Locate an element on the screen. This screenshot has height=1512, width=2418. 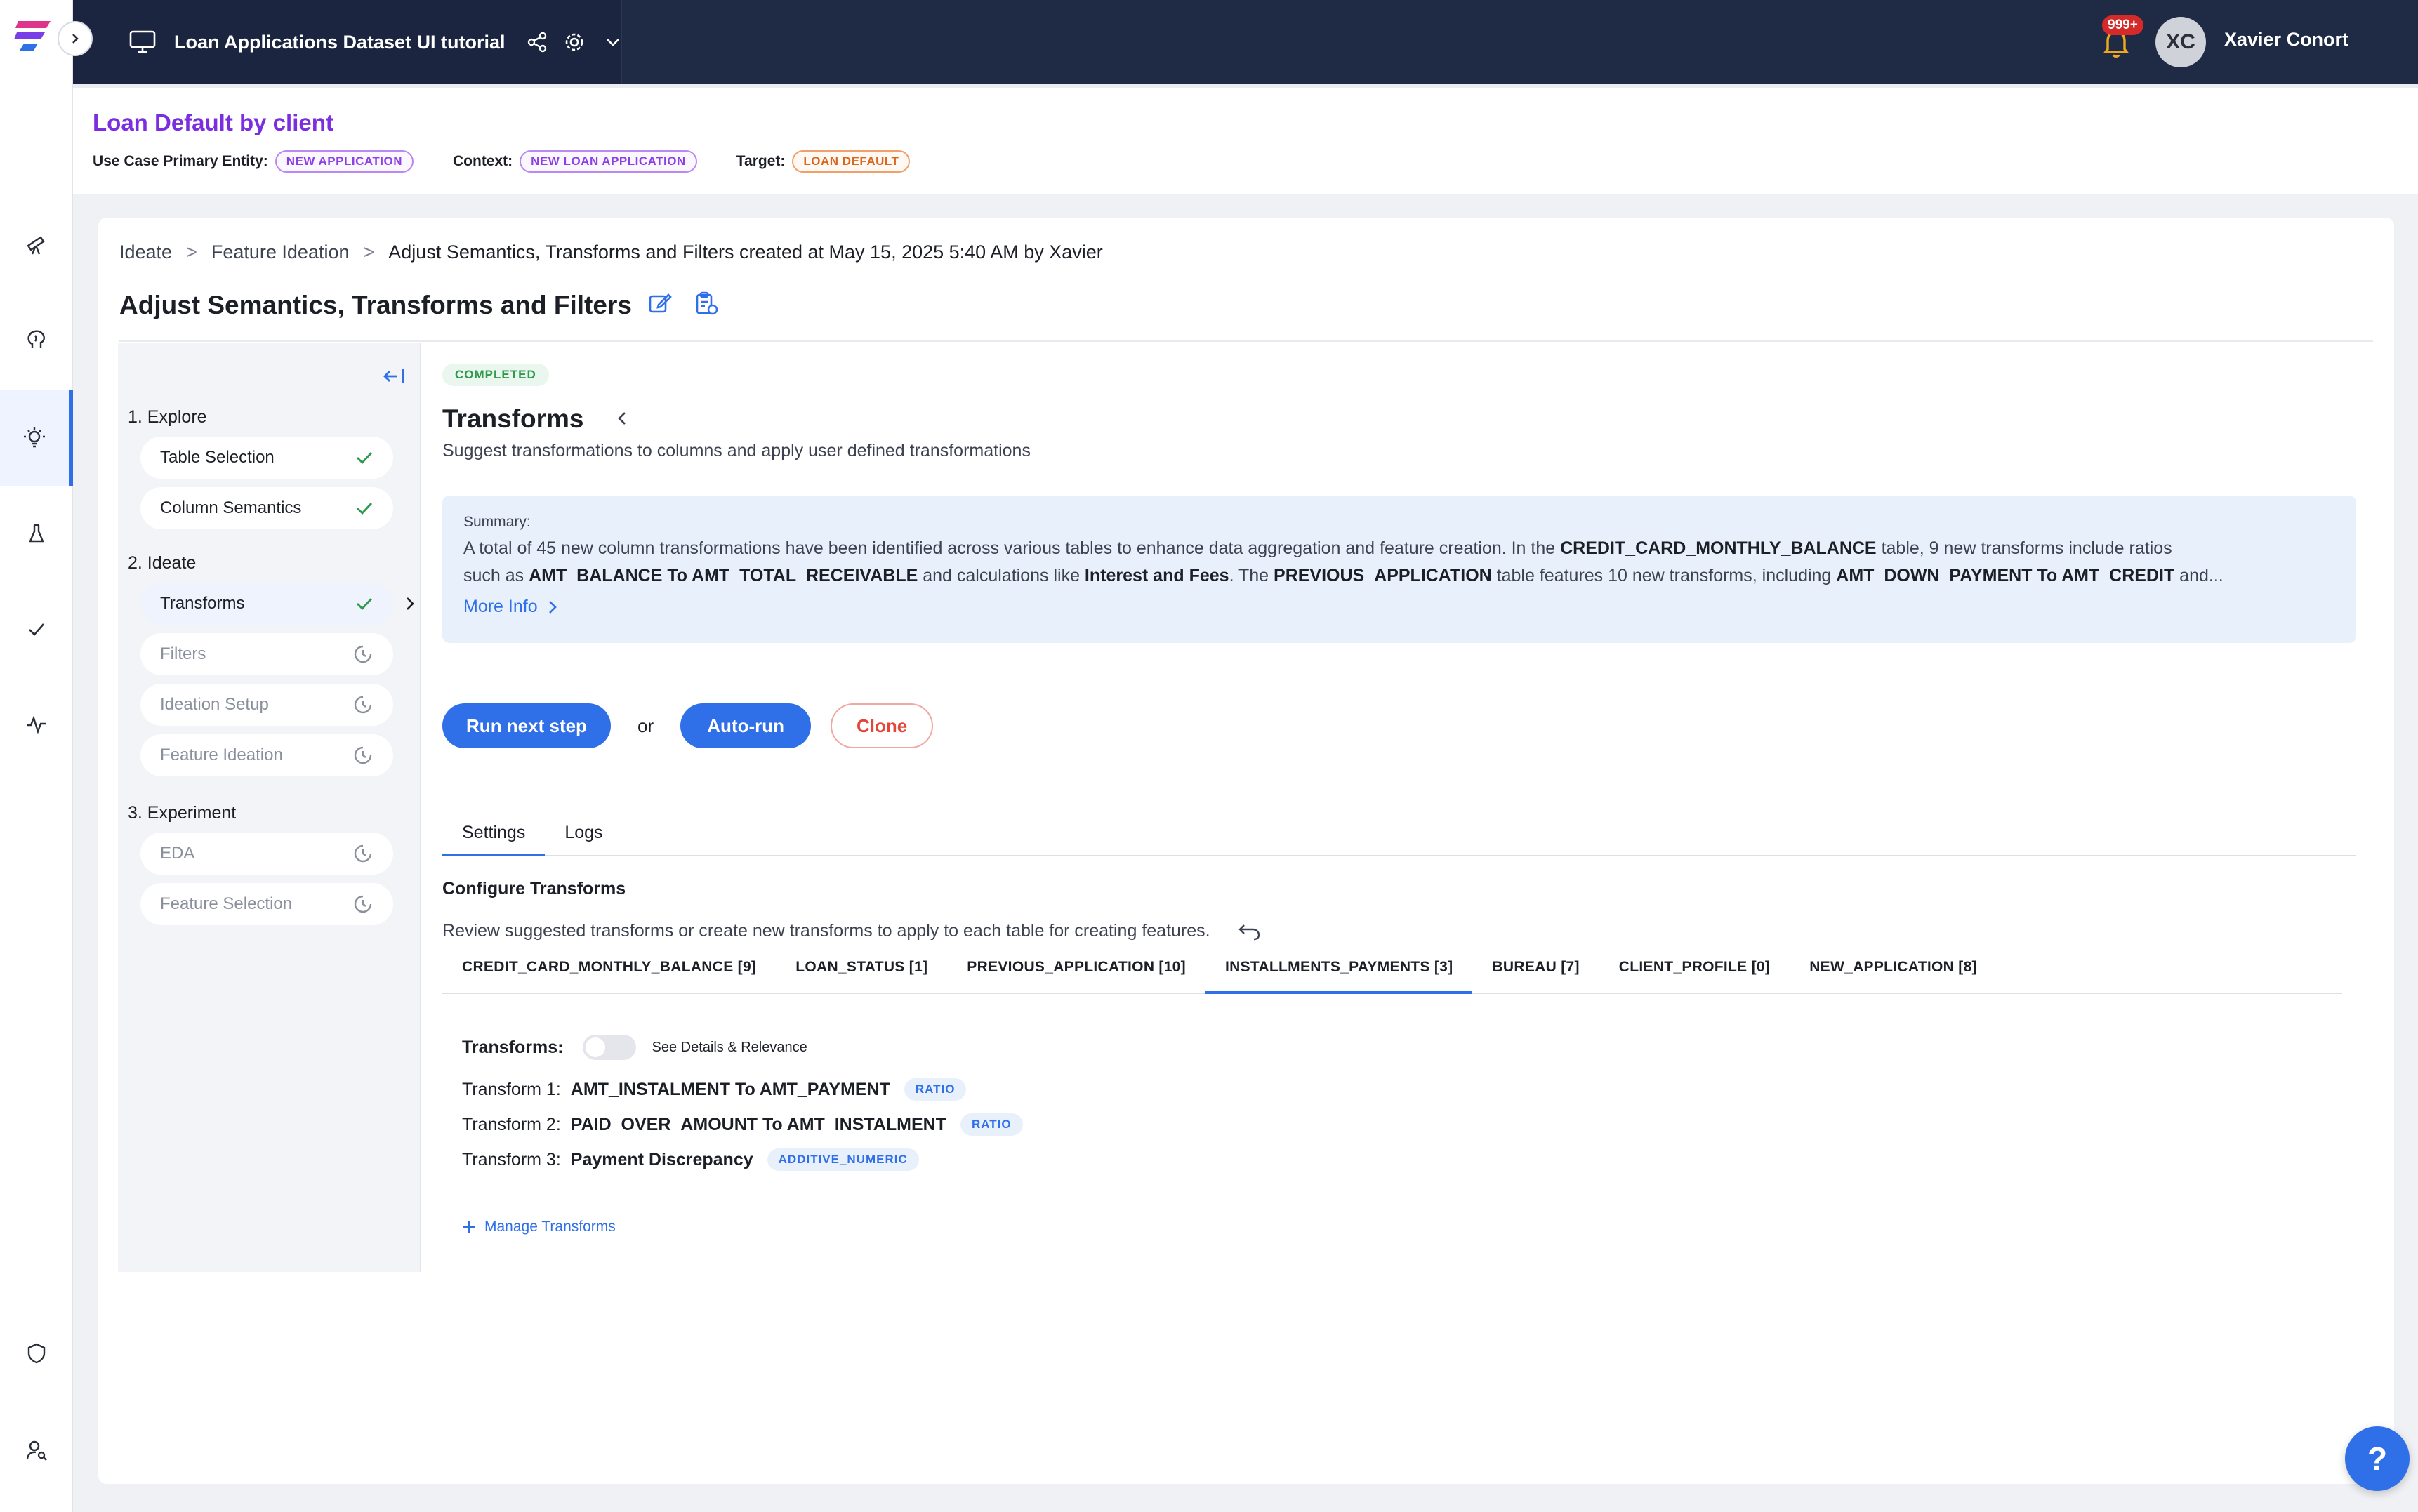
step-column-semantics: Column Semantics is located at coordinates (266, 508).